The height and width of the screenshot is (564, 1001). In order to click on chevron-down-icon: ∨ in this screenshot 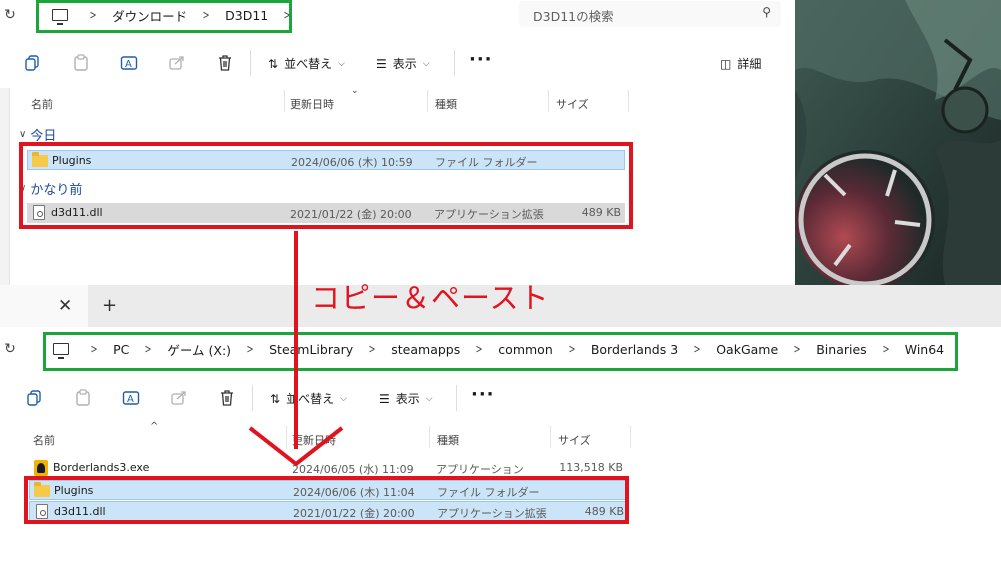, I will do `click(23, 134)`.